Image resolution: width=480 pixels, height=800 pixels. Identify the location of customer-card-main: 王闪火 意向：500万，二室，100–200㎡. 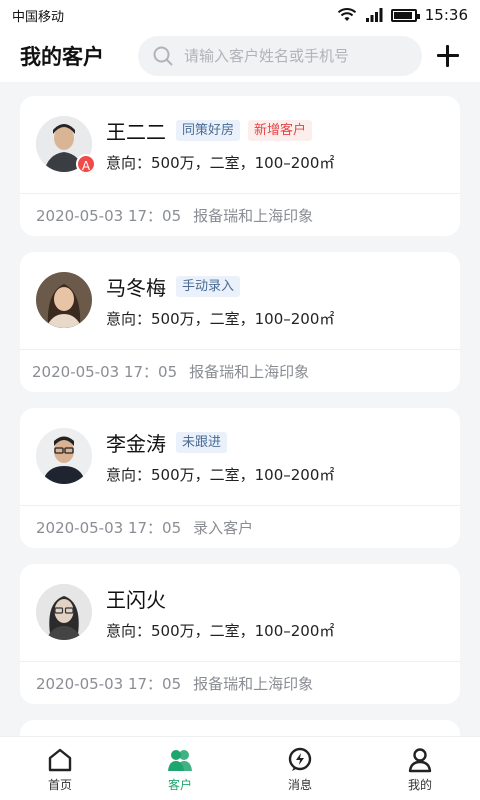
(240, 613).